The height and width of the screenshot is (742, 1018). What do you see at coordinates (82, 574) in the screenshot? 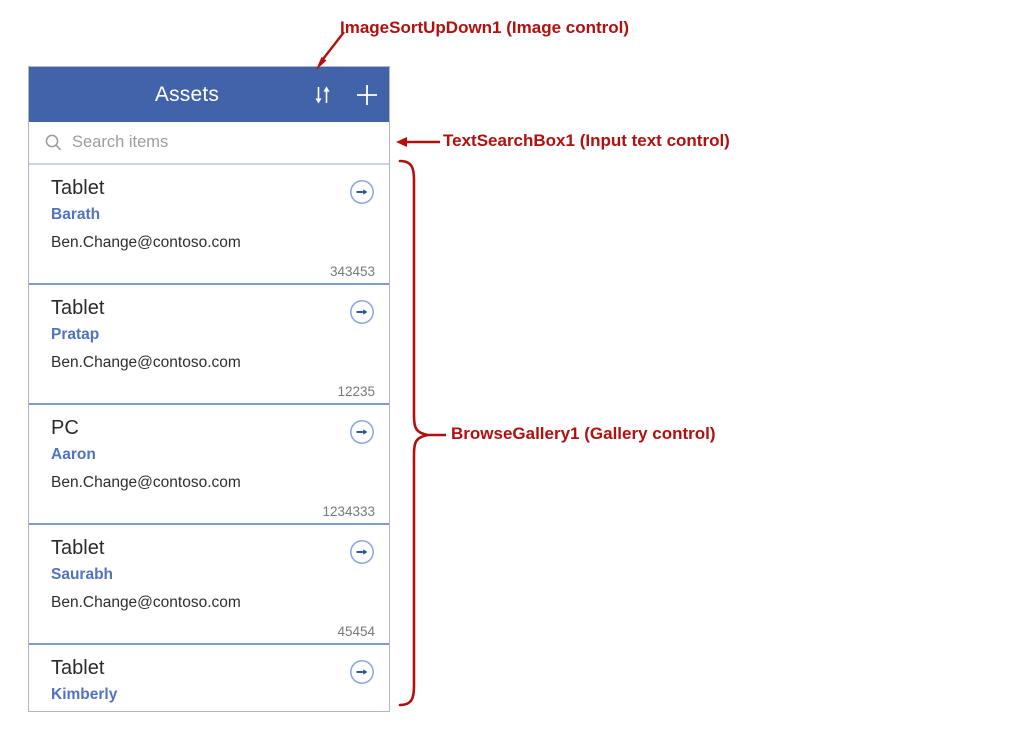
I see `item-person: Saurabh` at bounding box center [82, 574].